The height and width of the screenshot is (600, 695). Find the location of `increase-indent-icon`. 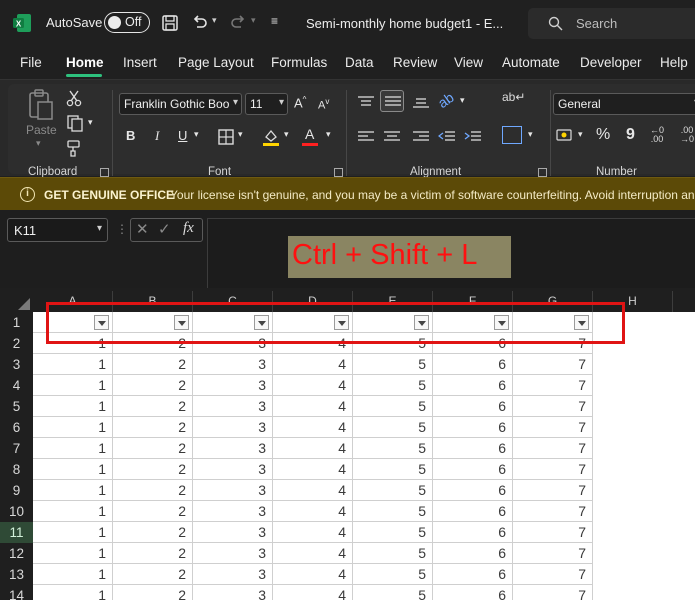

increase-indent-icon is located at coordinates (473, 137).